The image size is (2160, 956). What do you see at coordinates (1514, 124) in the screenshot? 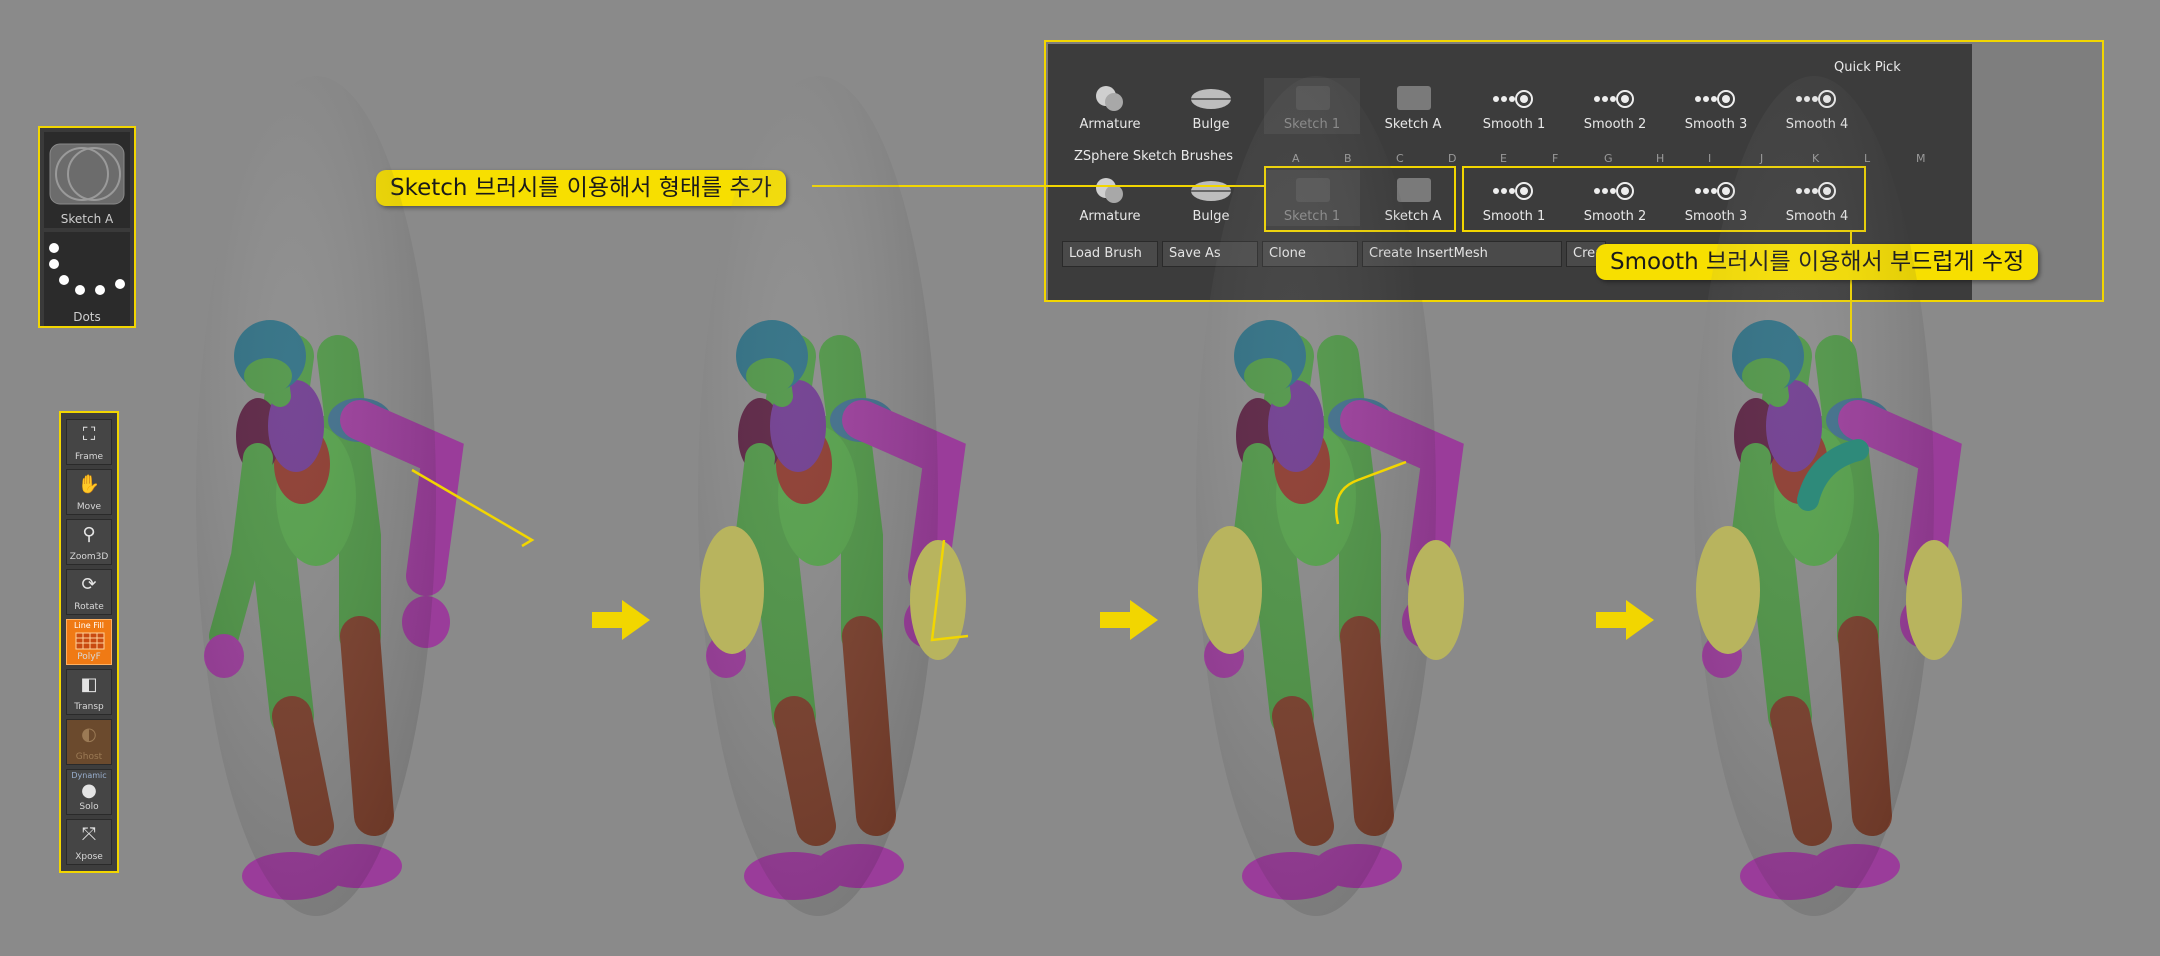
I see `brush-label: Smooth 1` at bounding box center [1514, 124].